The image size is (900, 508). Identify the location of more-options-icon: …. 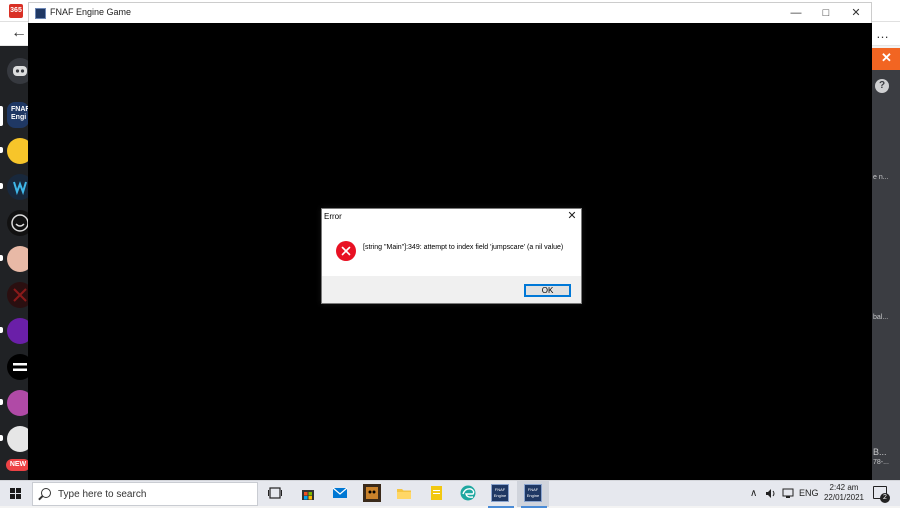
(883, 33).